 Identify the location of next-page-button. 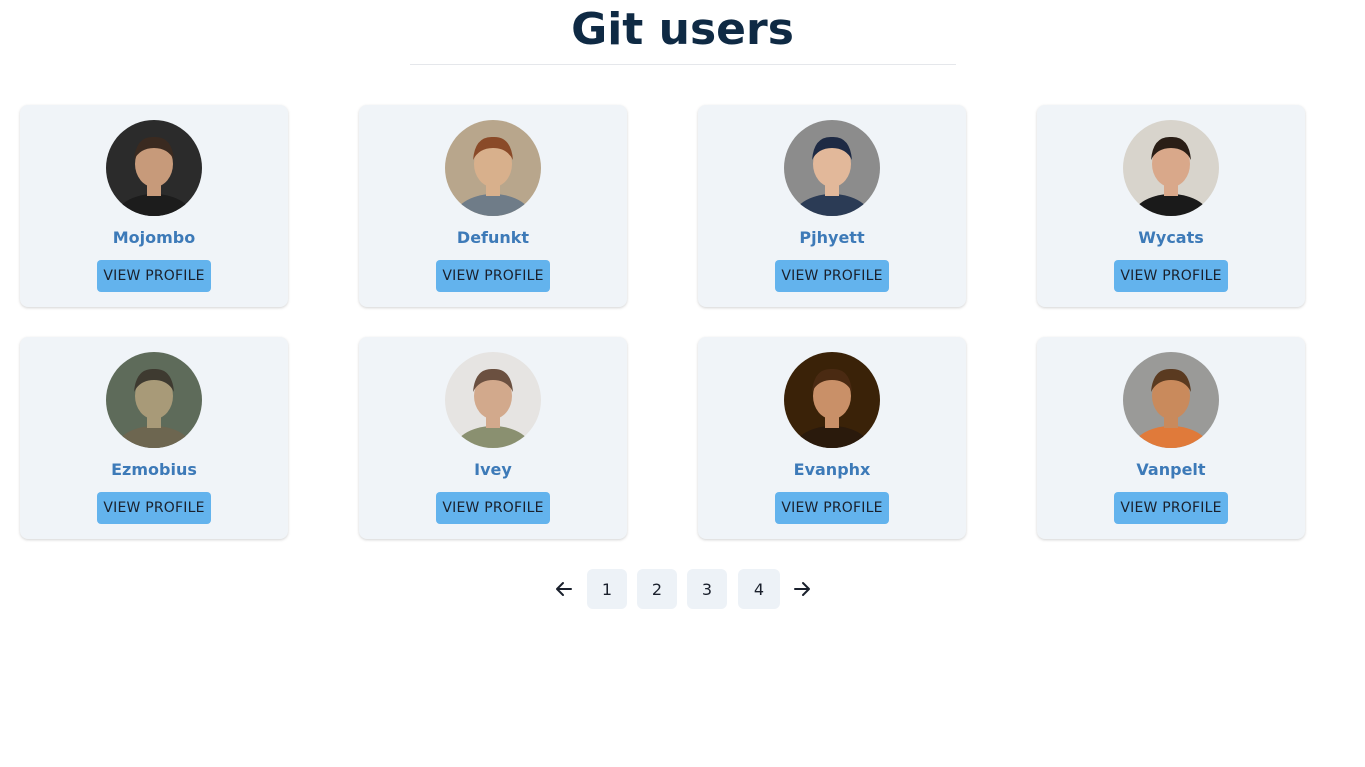
(802, 589).